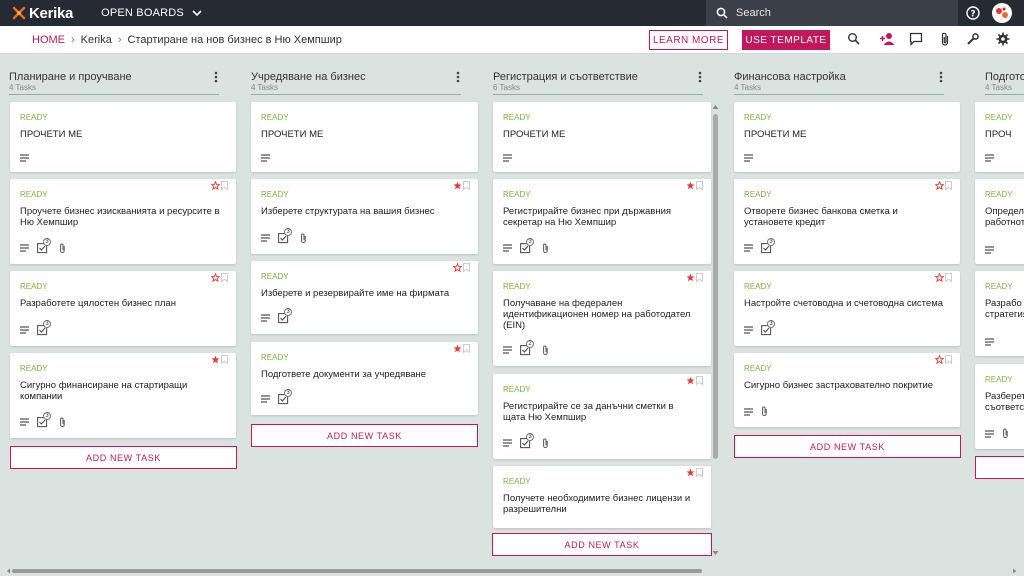  Describe the element at coordinates (853, 39) in the screenshot. I see `search-icon` at that location.